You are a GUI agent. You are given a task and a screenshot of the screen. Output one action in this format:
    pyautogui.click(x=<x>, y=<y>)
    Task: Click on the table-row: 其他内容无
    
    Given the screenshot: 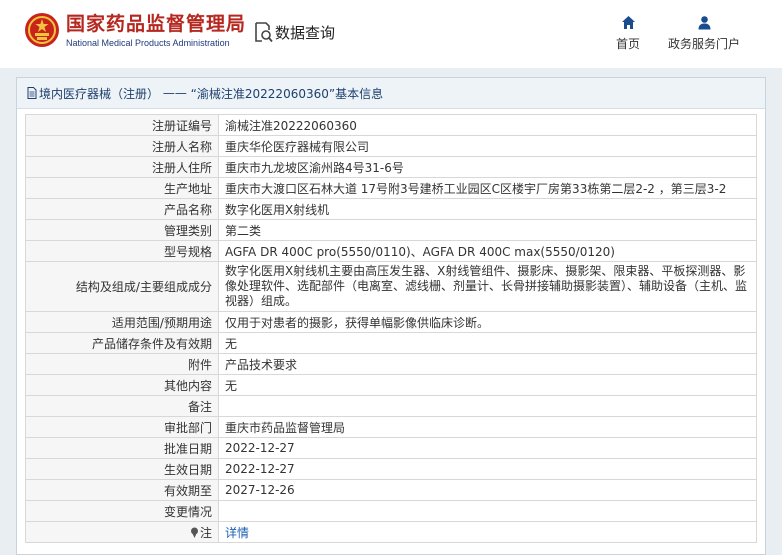 What is the action you would take?
    pyautogui.click(x=391, y=385)
    